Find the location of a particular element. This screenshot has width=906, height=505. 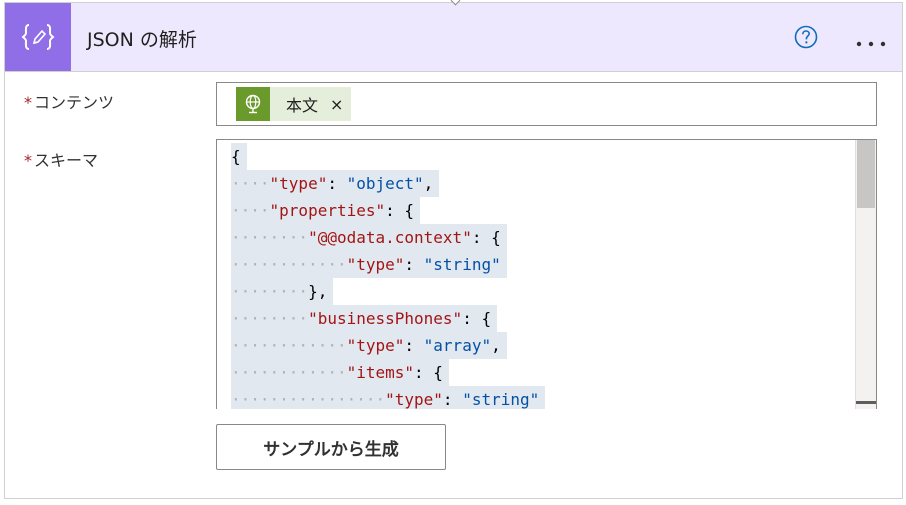

code-line: ····"type": "object", is located at coordinates (536, 183).